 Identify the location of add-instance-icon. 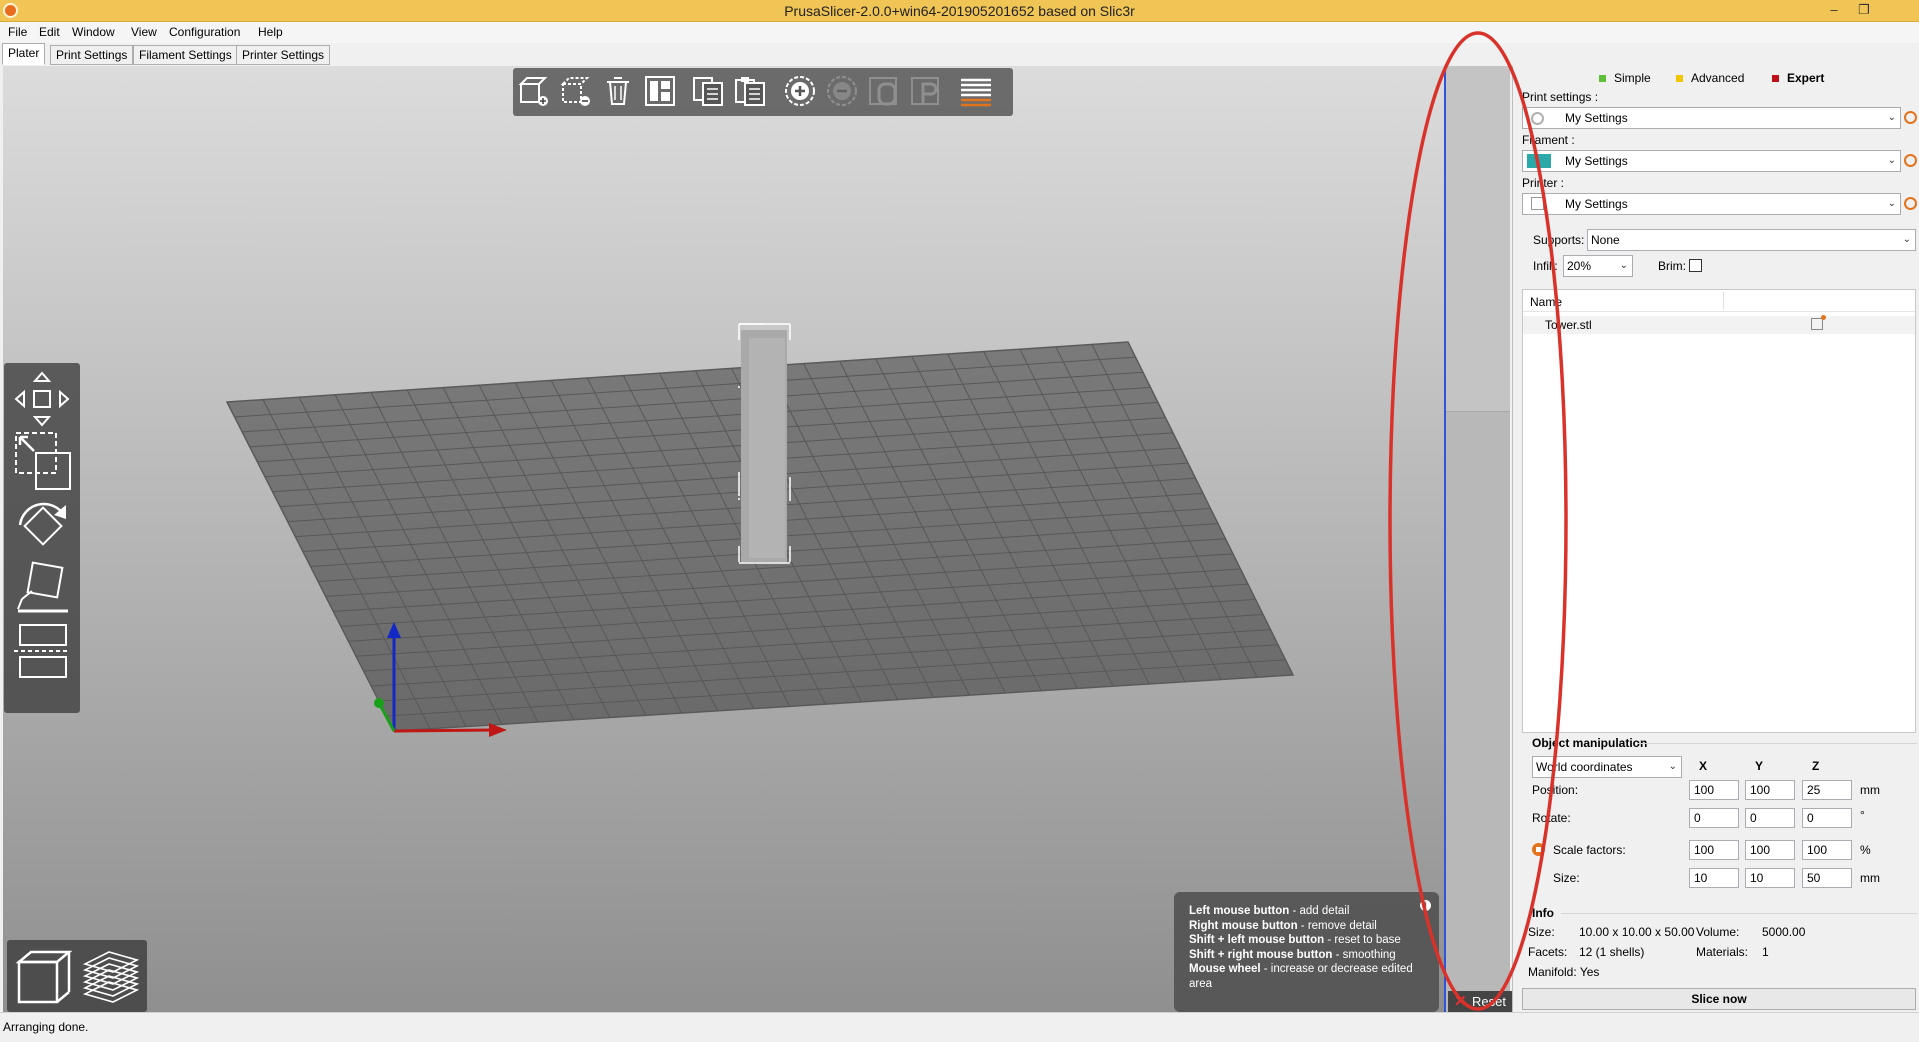
(800, 91).